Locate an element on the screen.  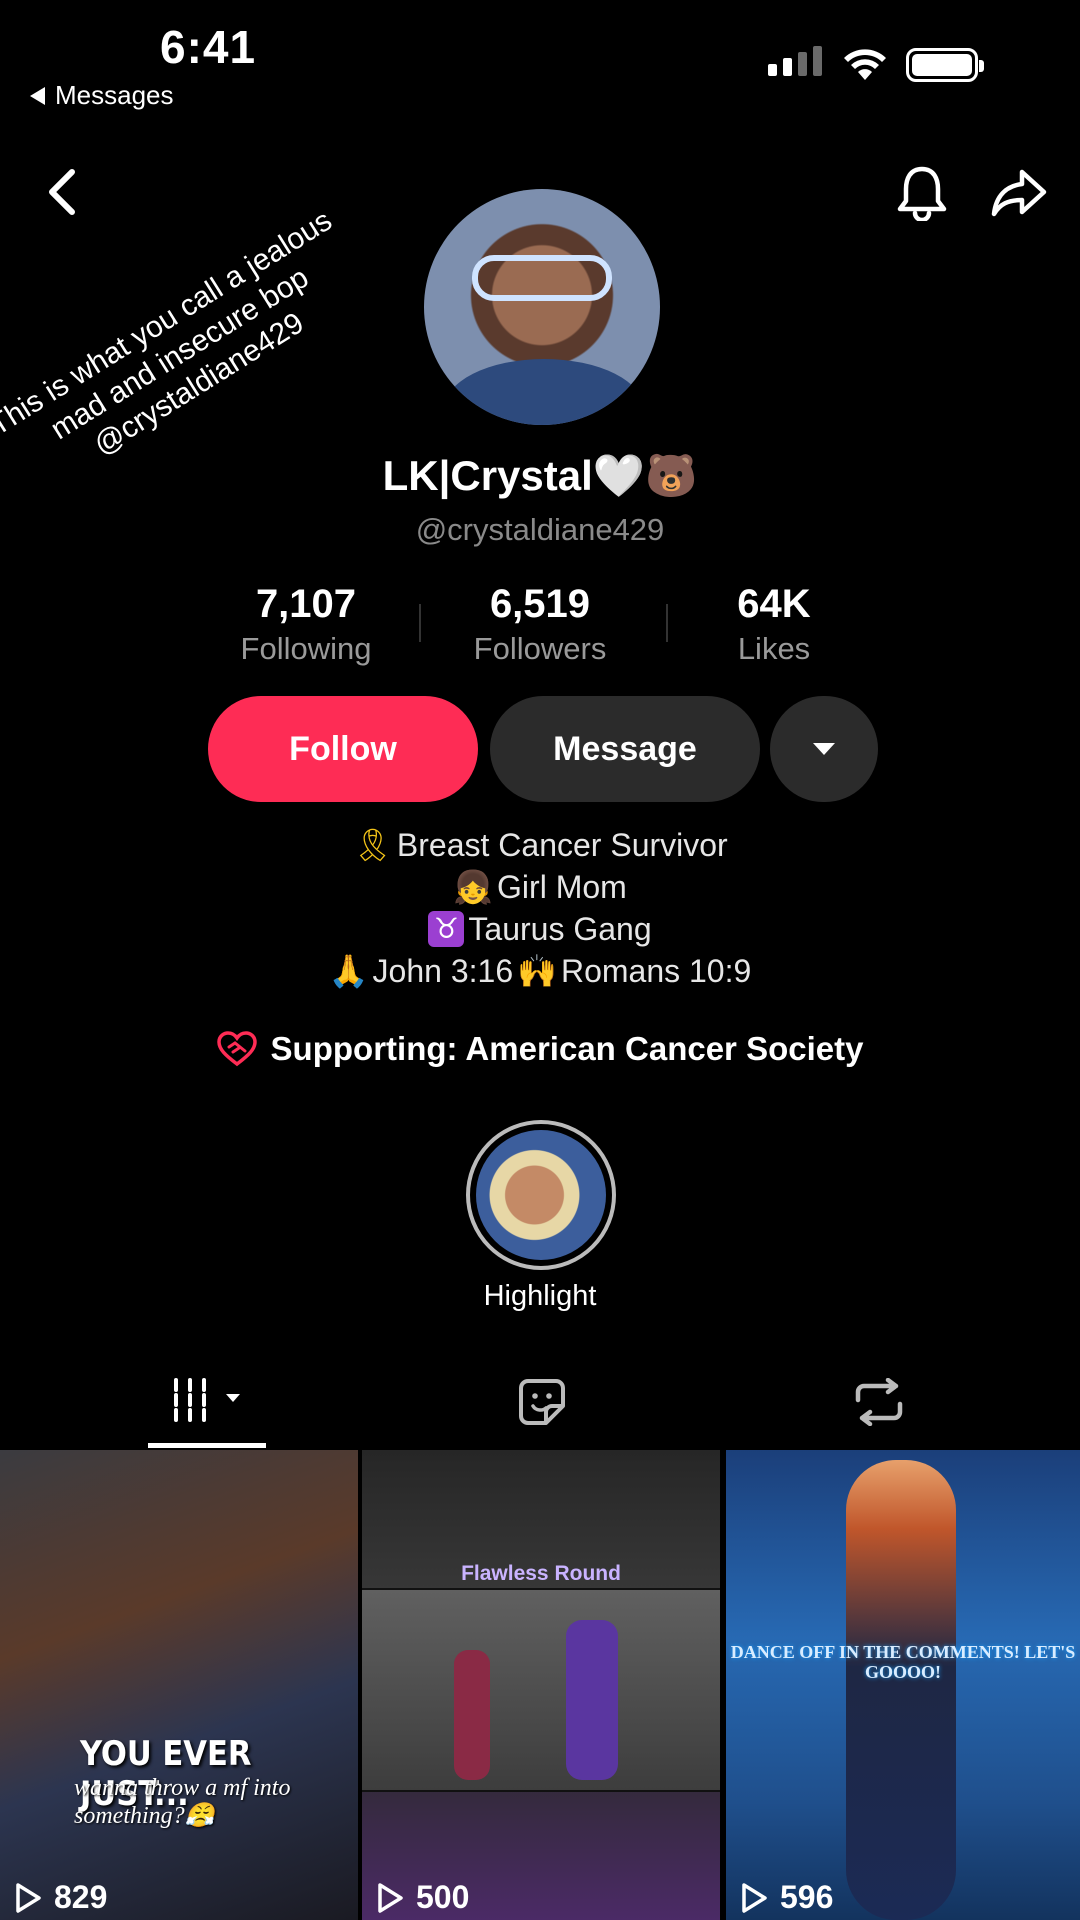
stat-value: 6,519 is located at coordinates (540, 604).